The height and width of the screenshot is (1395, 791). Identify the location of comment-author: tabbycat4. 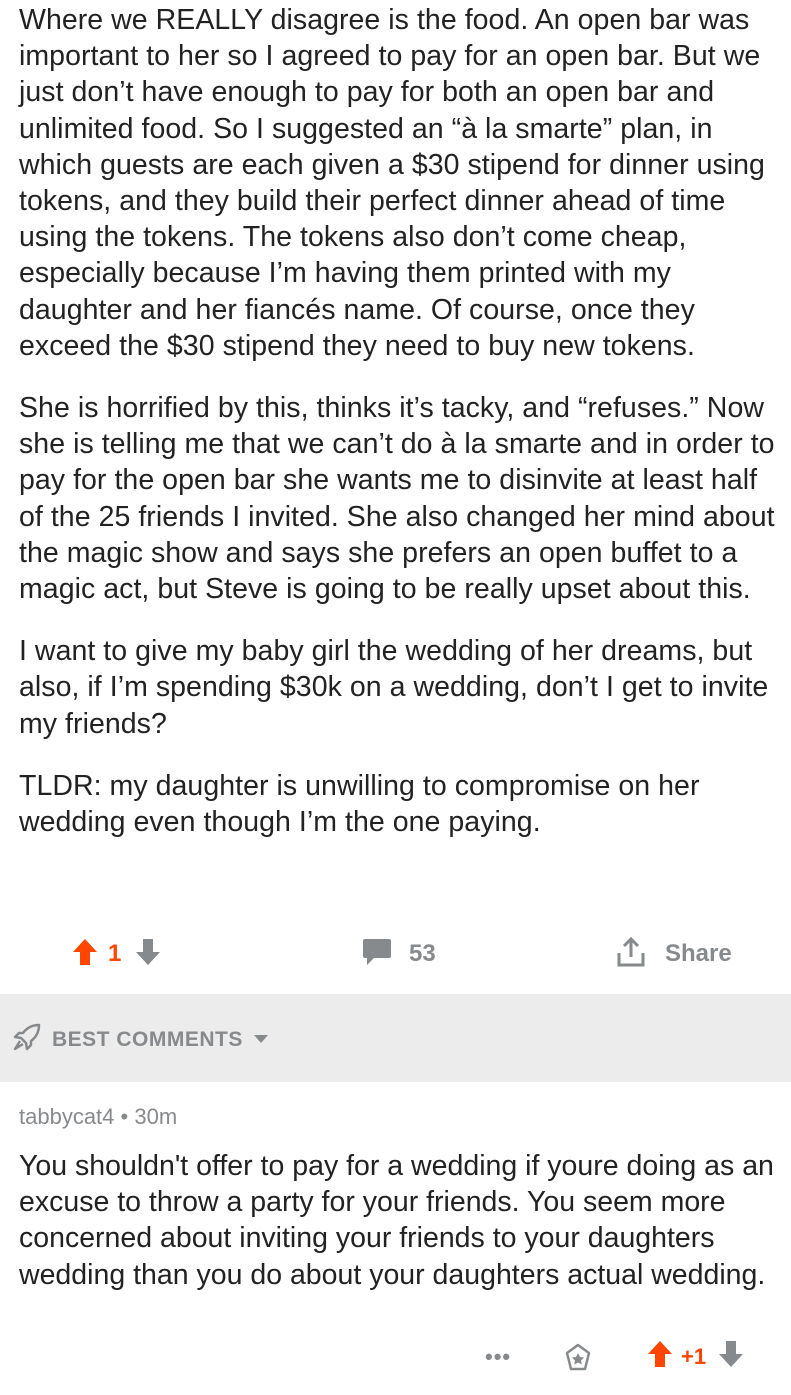
(66, 1116).